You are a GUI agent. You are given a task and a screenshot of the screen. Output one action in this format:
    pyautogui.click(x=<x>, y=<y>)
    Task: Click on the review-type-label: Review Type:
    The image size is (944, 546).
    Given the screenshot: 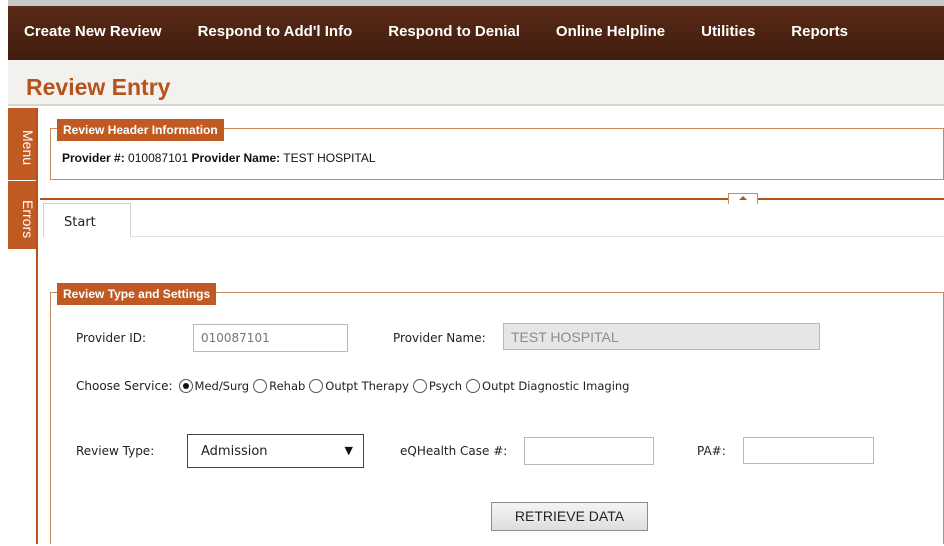 What is the action you would take?
    pyautogui.click(x=115, y=451)
    